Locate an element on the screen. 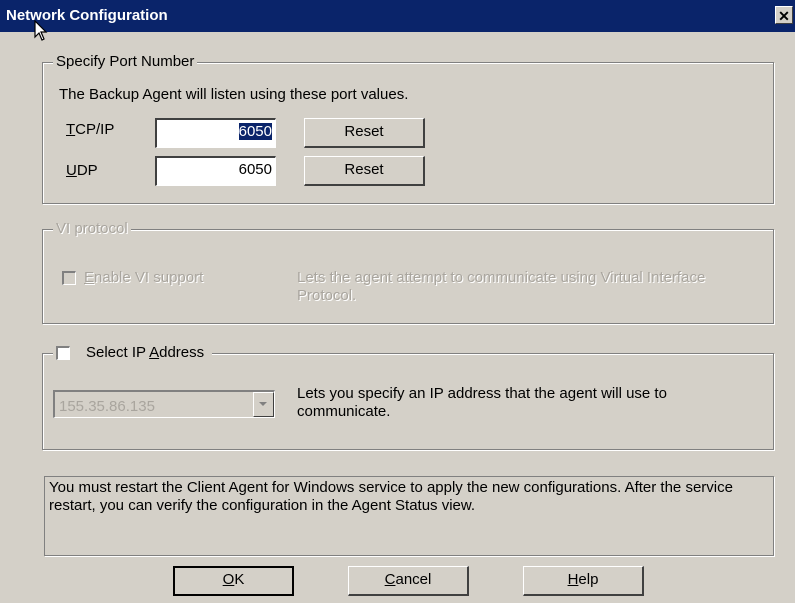 The width and height of the screenshot is (795, 603). ip-group-header: Select IP Address is located at coordinates (133, 353).